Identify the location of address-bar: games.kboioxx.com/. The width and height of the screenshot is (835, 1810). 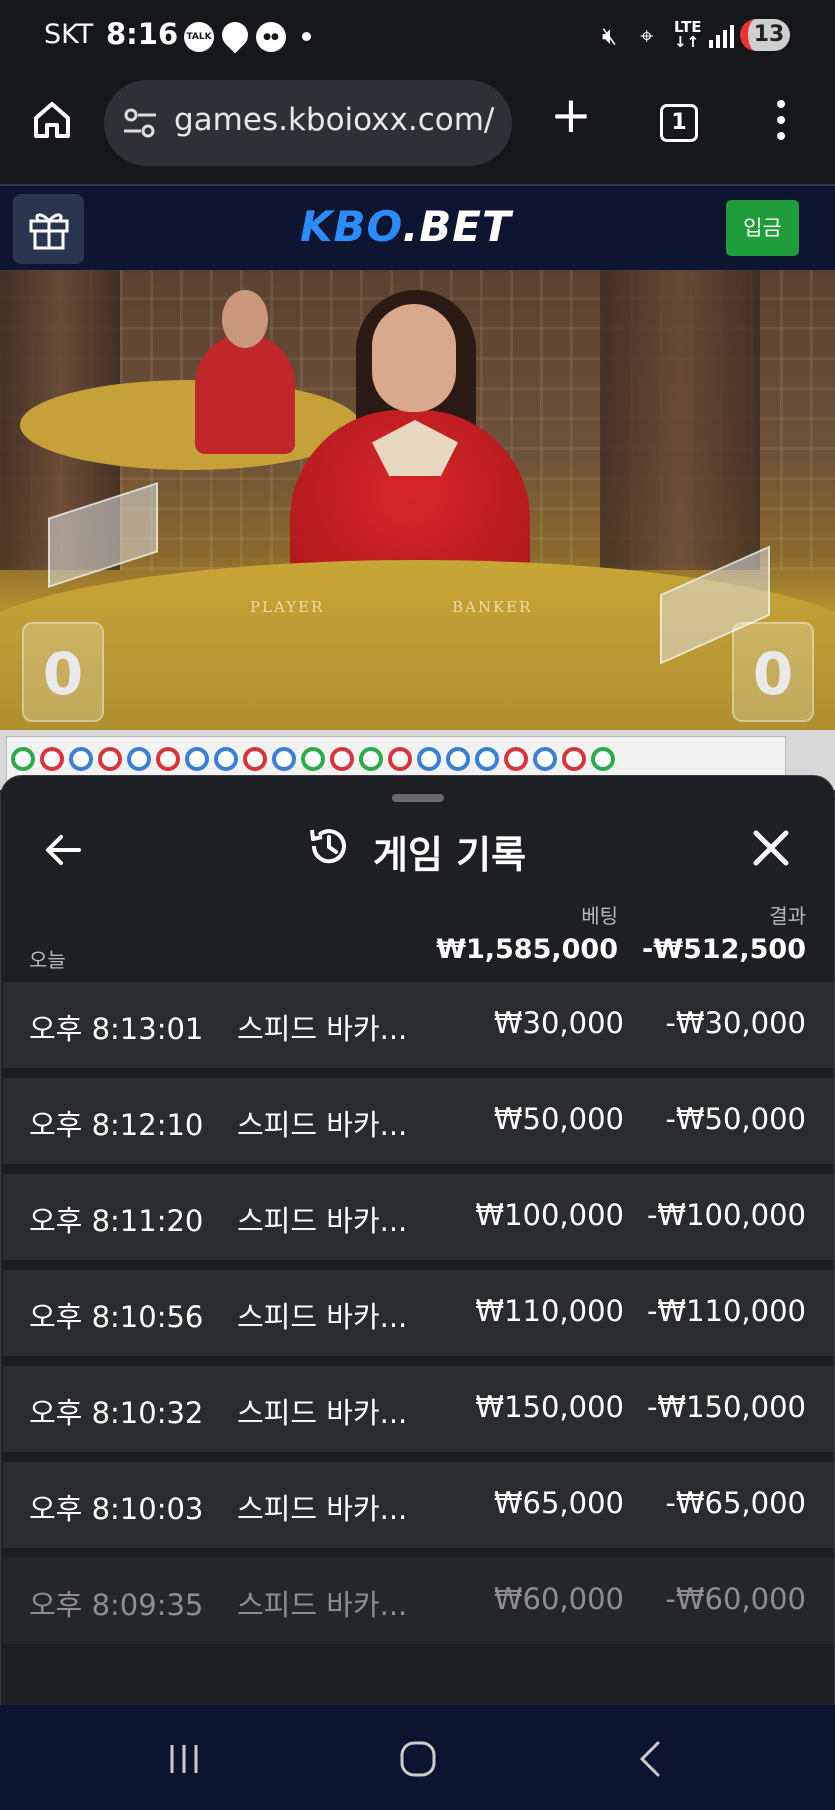
(308, 123).